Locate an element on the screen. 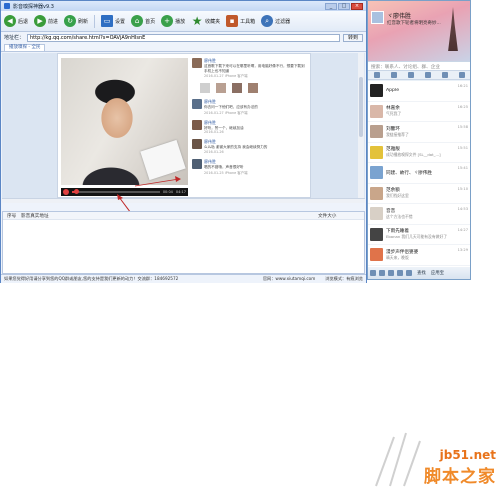  qq-bottom-bar: 查找 应用宝 is located at coordinates (419, 273).